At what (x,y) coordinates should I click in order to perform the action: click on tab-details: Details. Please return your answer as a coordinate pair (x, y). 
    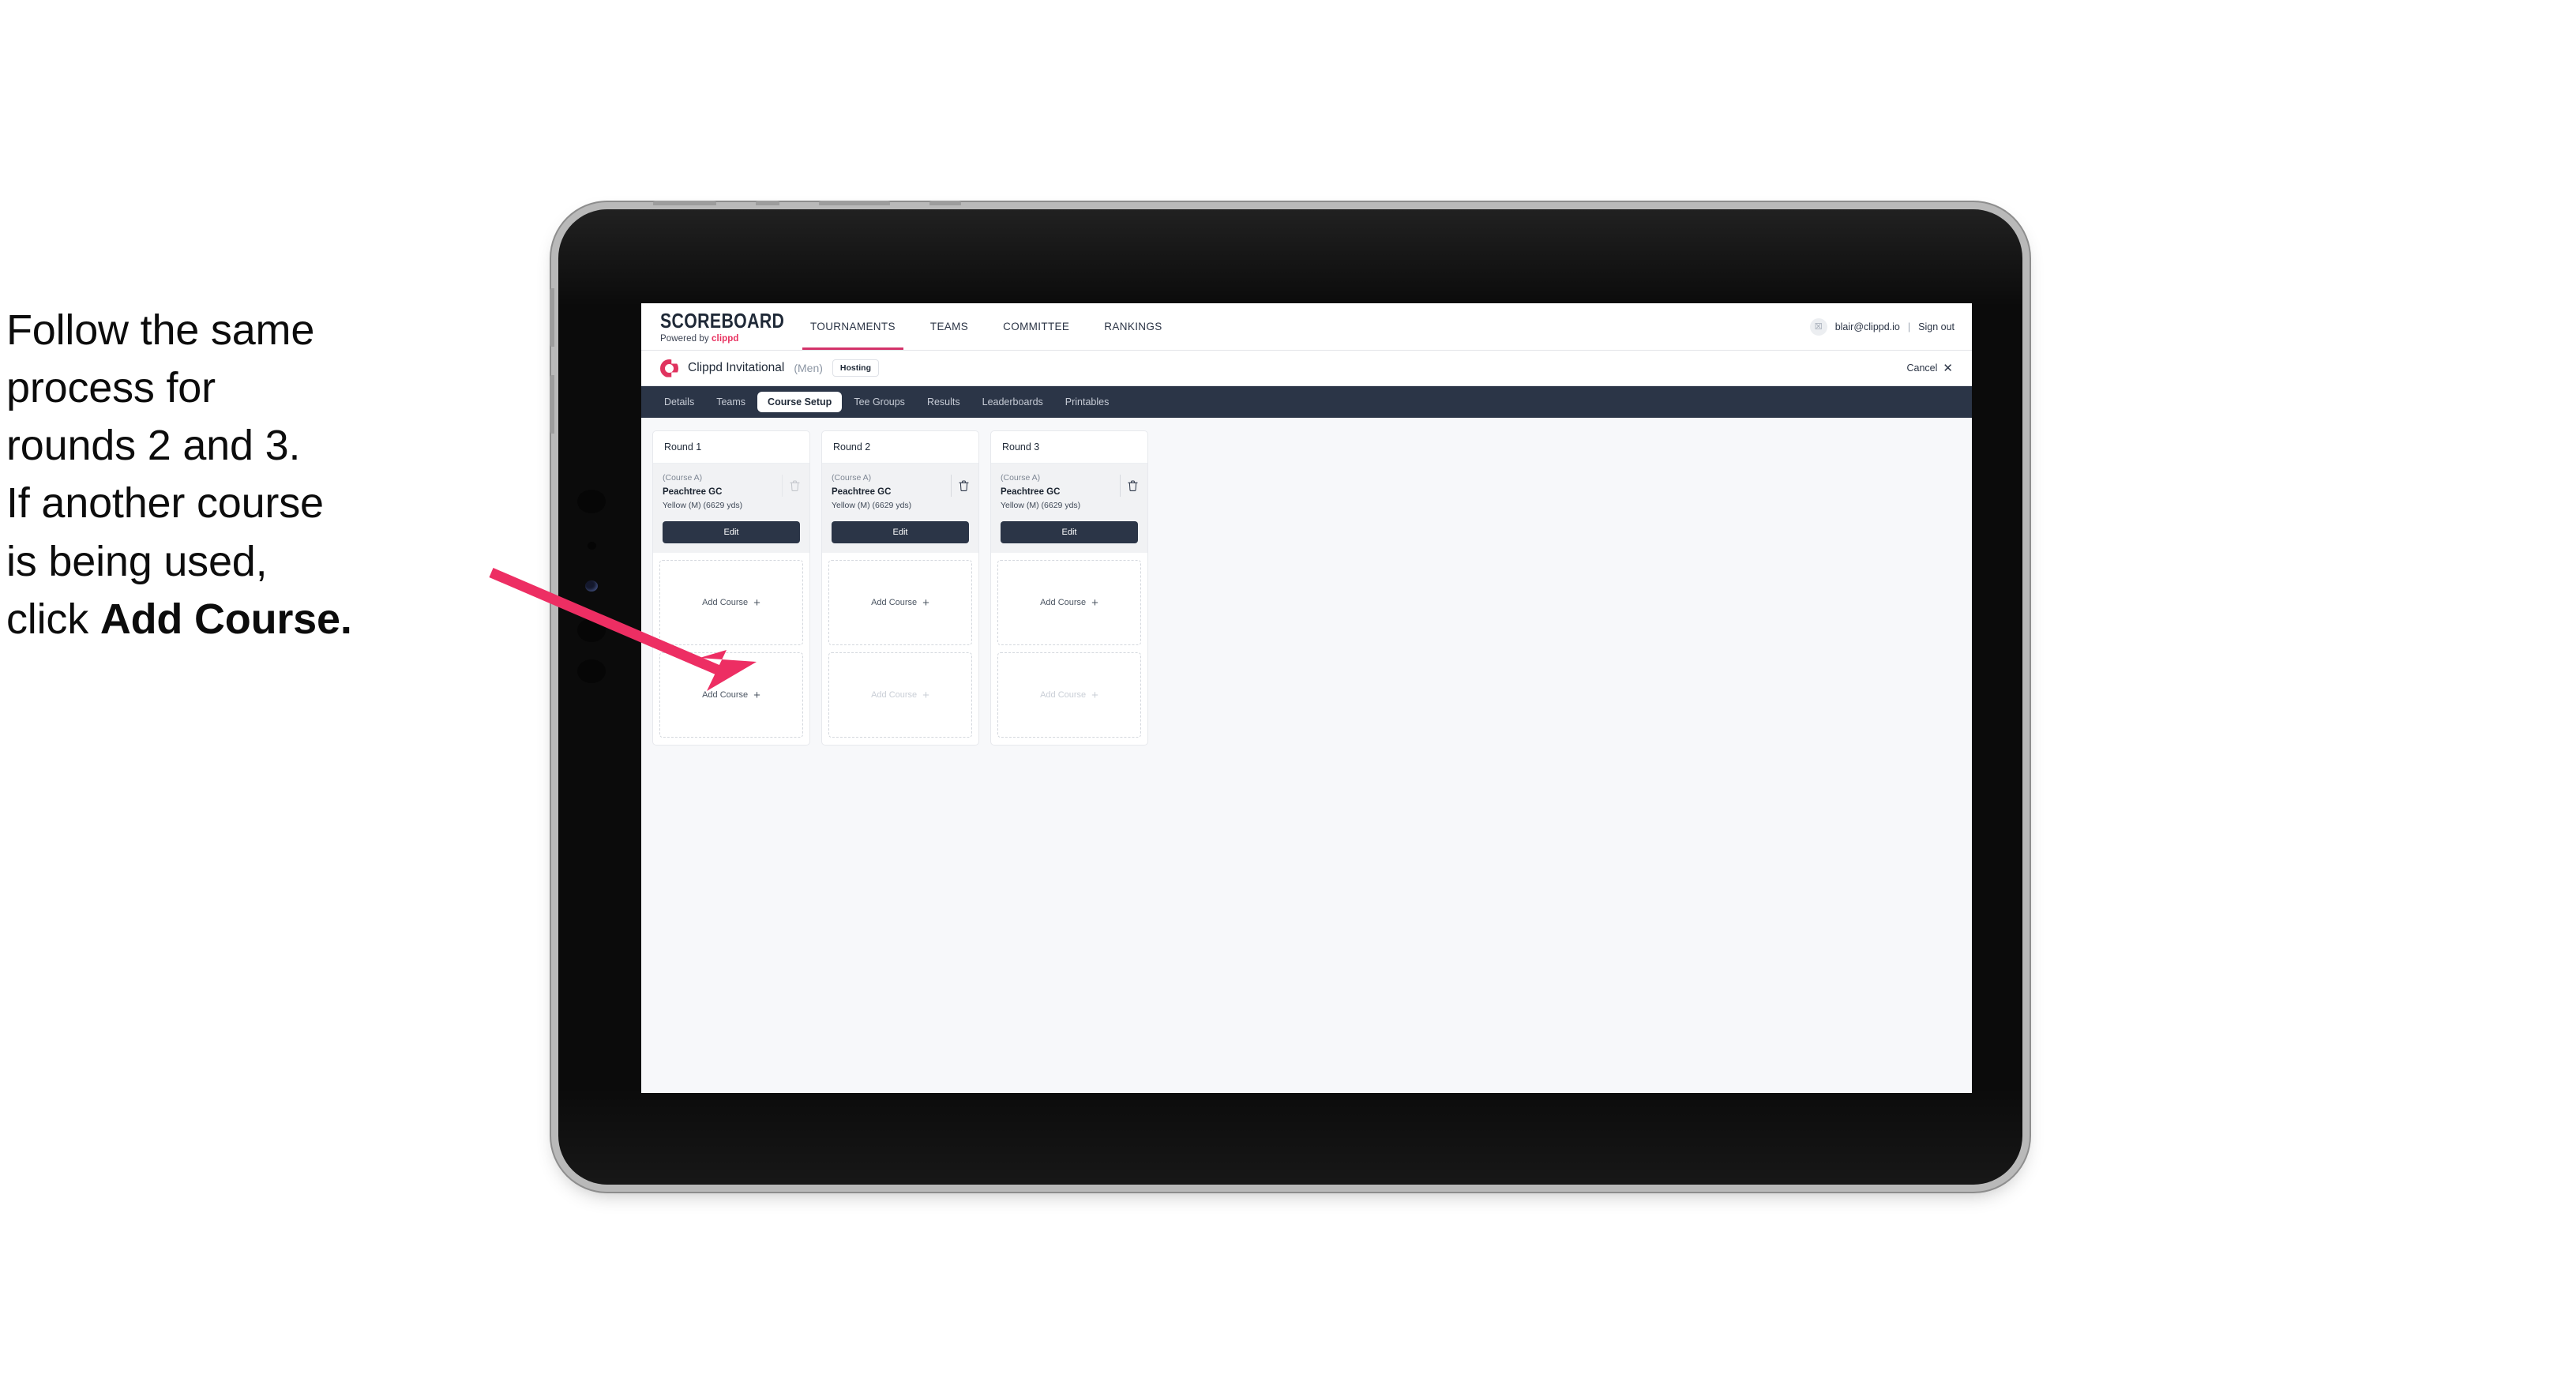
    Looking at the image, I should click on (679, 402).